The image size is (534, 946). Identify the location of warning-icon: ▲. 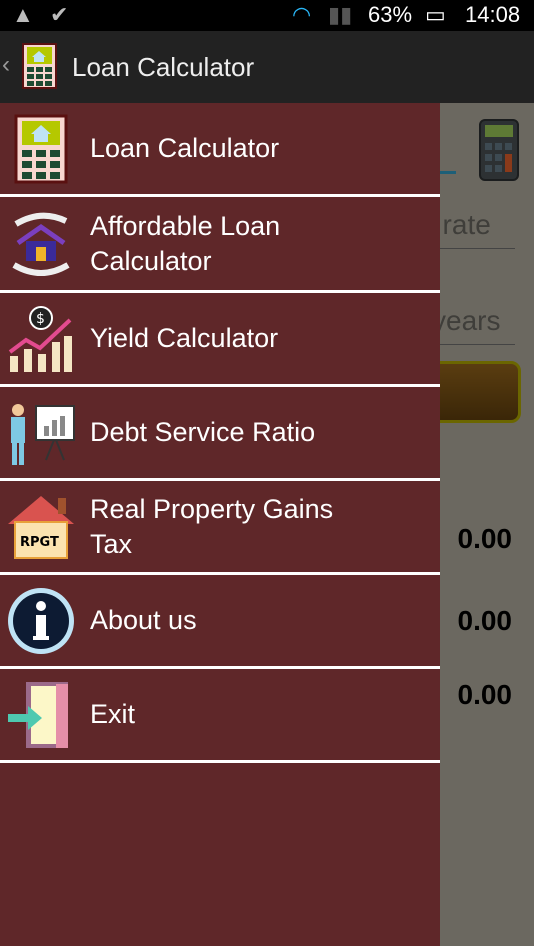
(23, 14).